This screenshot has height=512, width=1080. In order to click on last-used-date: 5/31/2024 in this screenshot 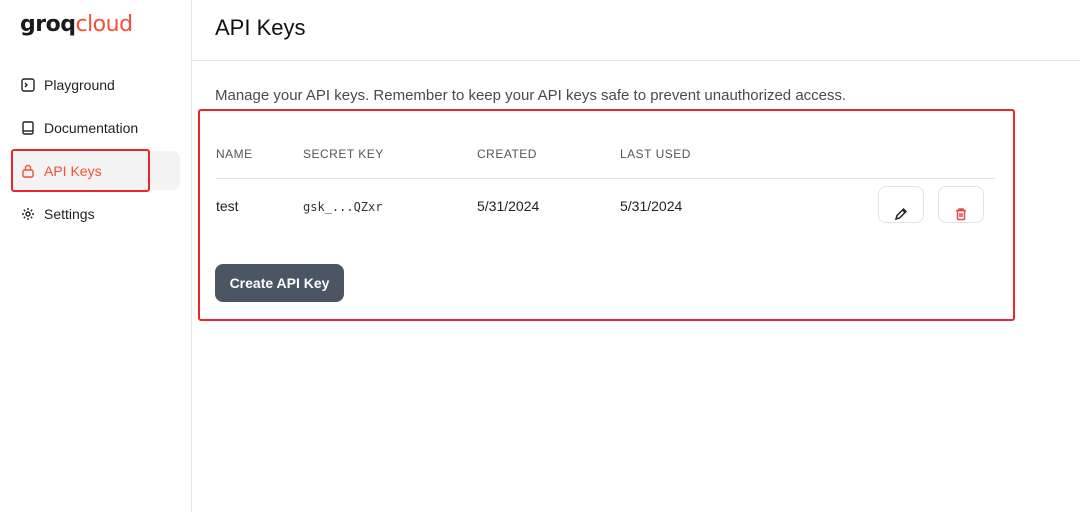, I will do `click(651, 206)`.